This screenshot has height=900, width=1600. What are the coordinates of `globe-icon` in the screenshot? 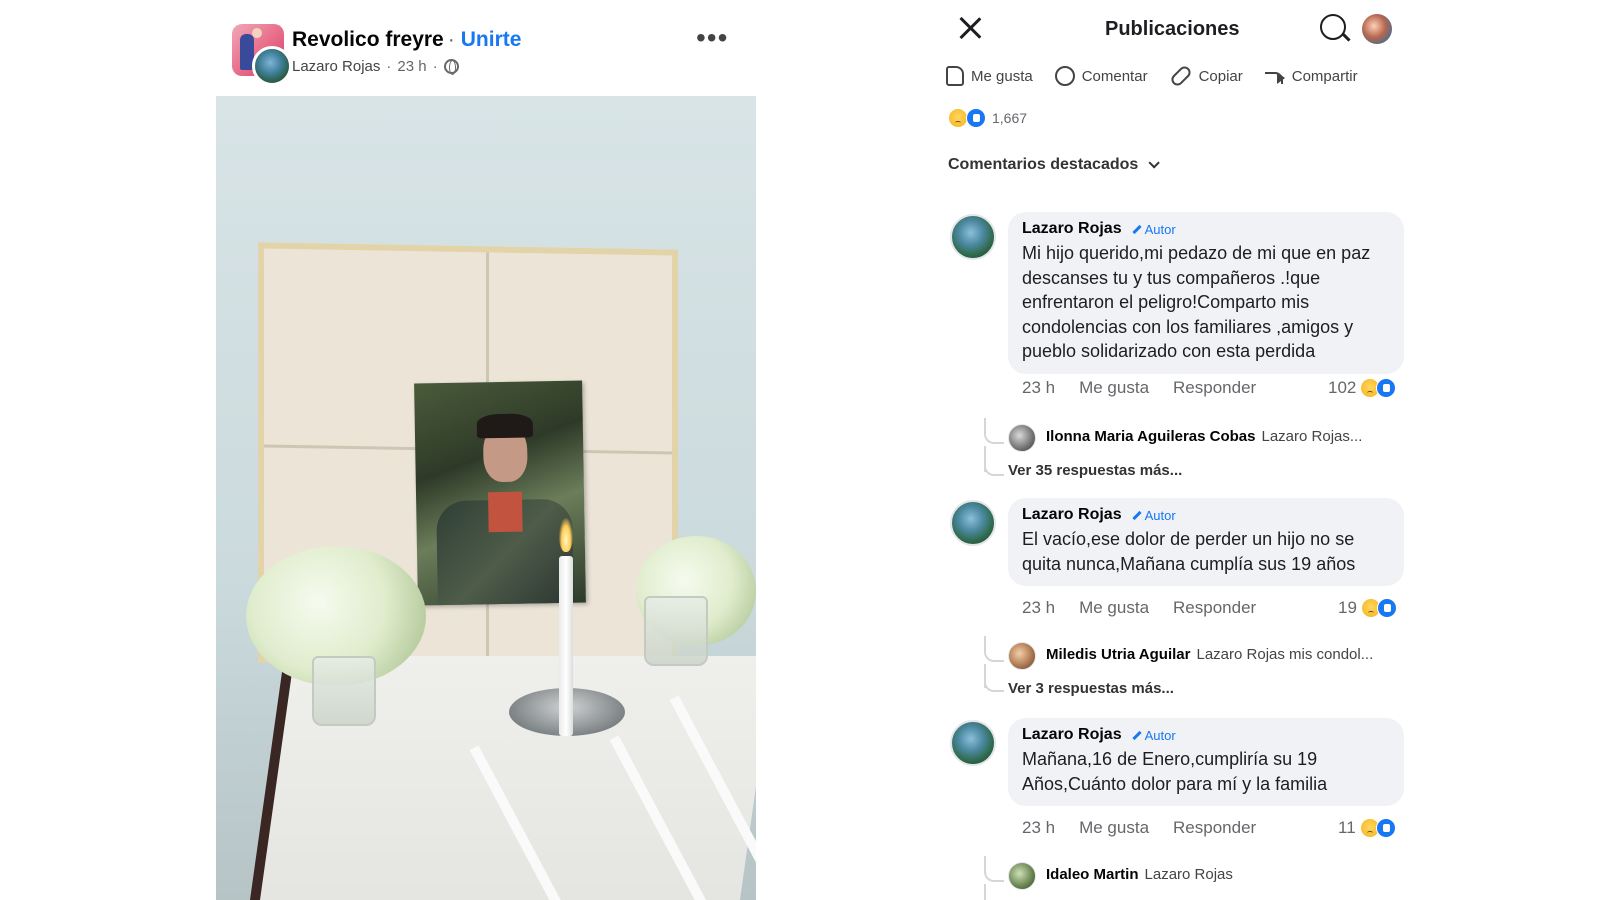 It's located at (451, 67).